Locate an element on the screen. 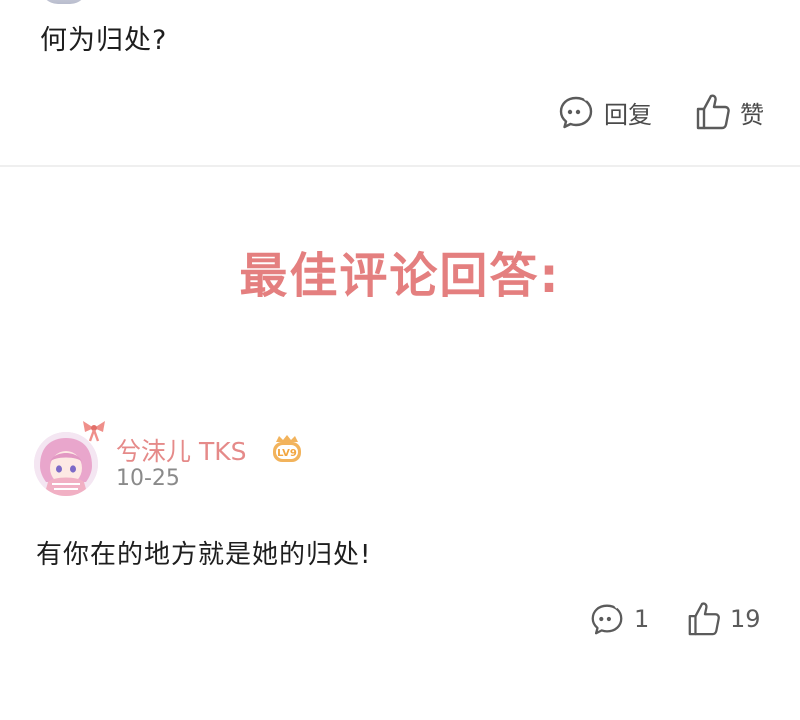 The image size is (800, 720). question-text: 何为归处? is located at coordinates (104, 40).